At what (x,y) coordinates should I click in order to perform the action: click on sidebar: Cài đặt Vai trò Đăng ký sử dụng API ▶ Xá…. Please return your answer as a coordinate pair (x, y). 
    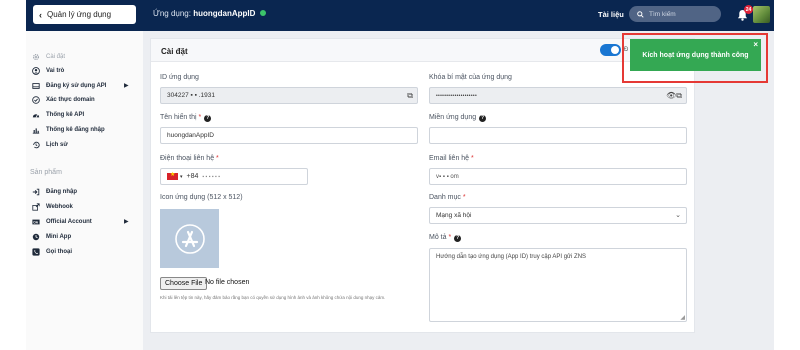
    Looking at the image, I should click on (84, 190).